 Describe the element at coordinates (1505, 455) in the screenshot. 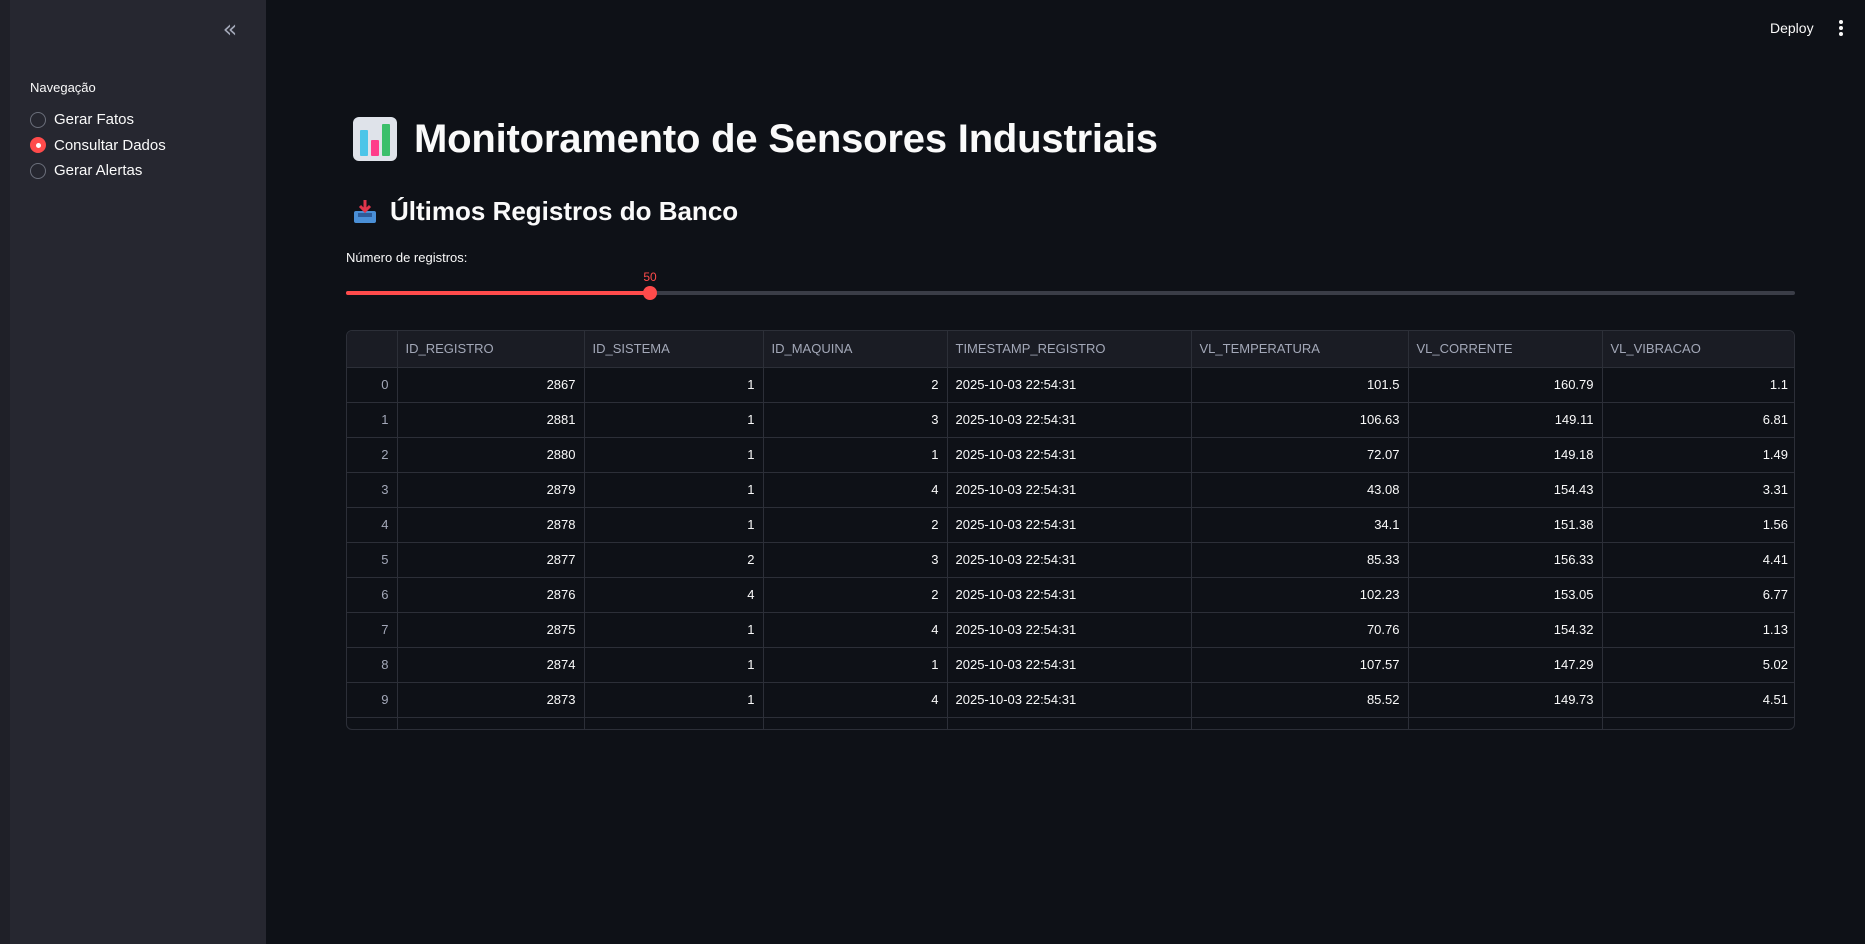

I see `table-cell: 149.18` at that location.